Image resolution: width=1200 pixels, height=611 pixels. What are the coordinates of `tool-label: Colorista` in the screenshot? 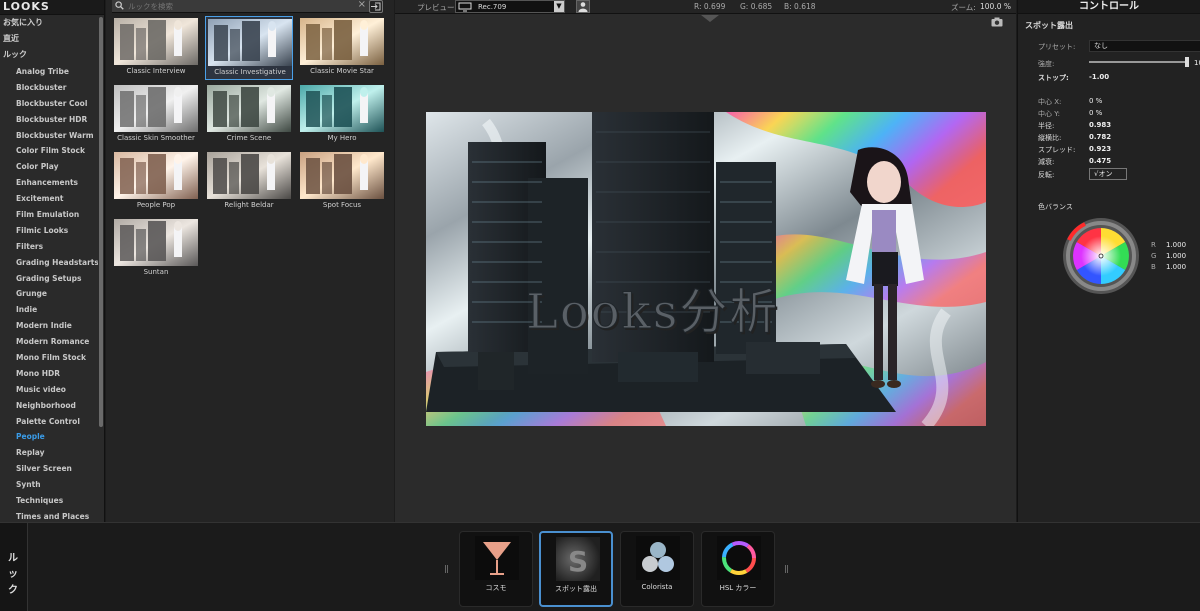 It's located at (657, 587).